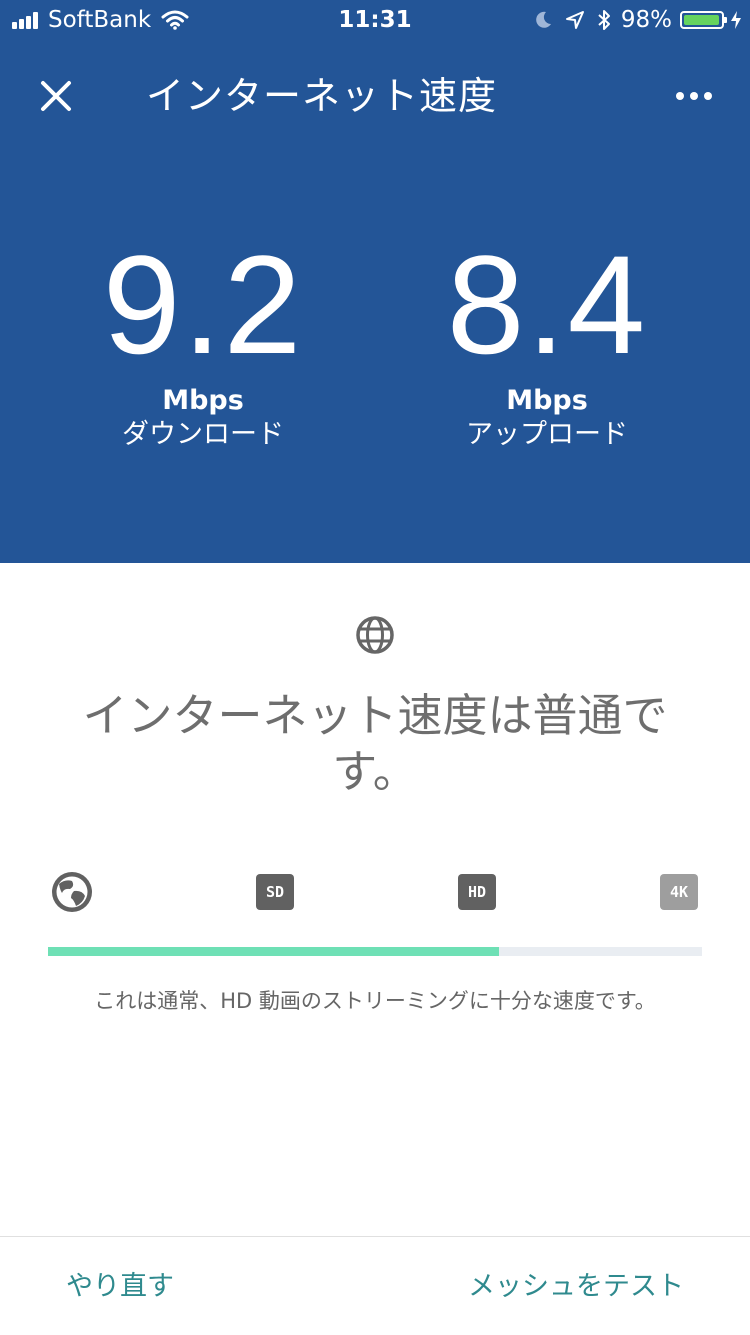 The image size is (750, 1335). I want to click on download-label: ダウンロード, so click(203, 434).